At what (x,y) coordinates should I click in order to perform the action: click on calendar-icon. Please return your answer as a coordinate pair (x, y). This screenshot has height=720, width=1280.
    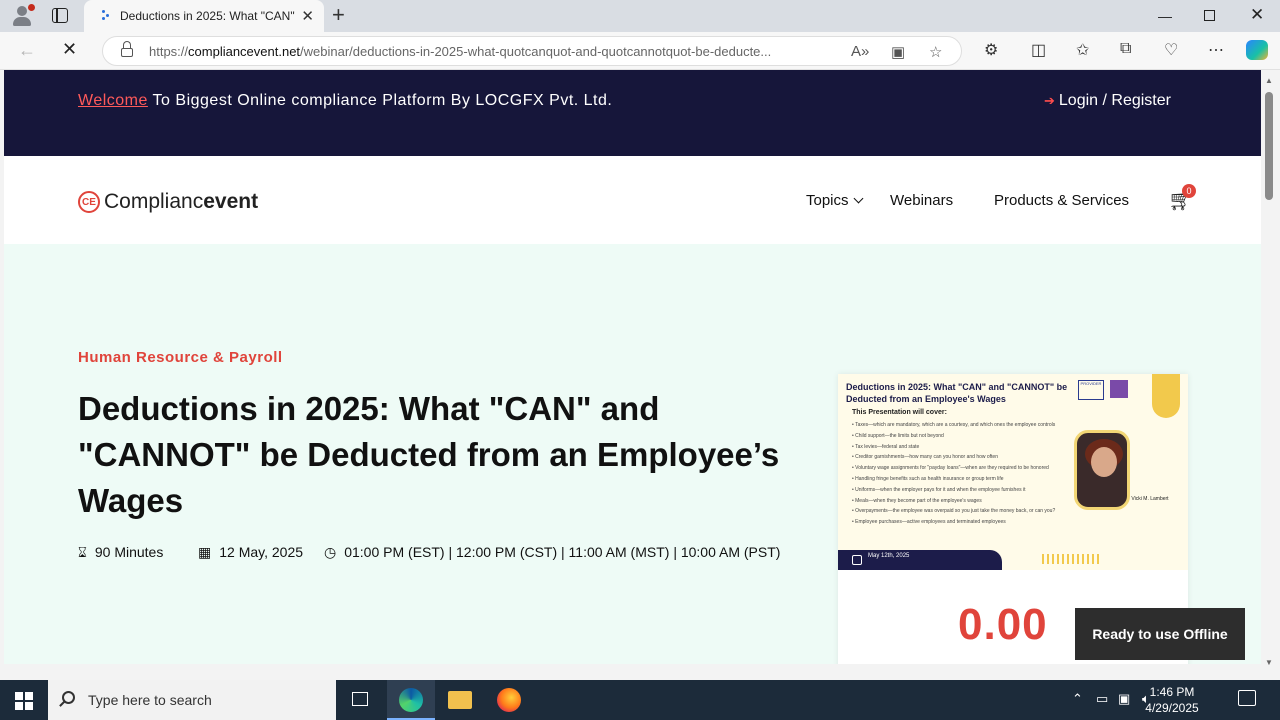
    Looking at the image, I should click on (857, 560).